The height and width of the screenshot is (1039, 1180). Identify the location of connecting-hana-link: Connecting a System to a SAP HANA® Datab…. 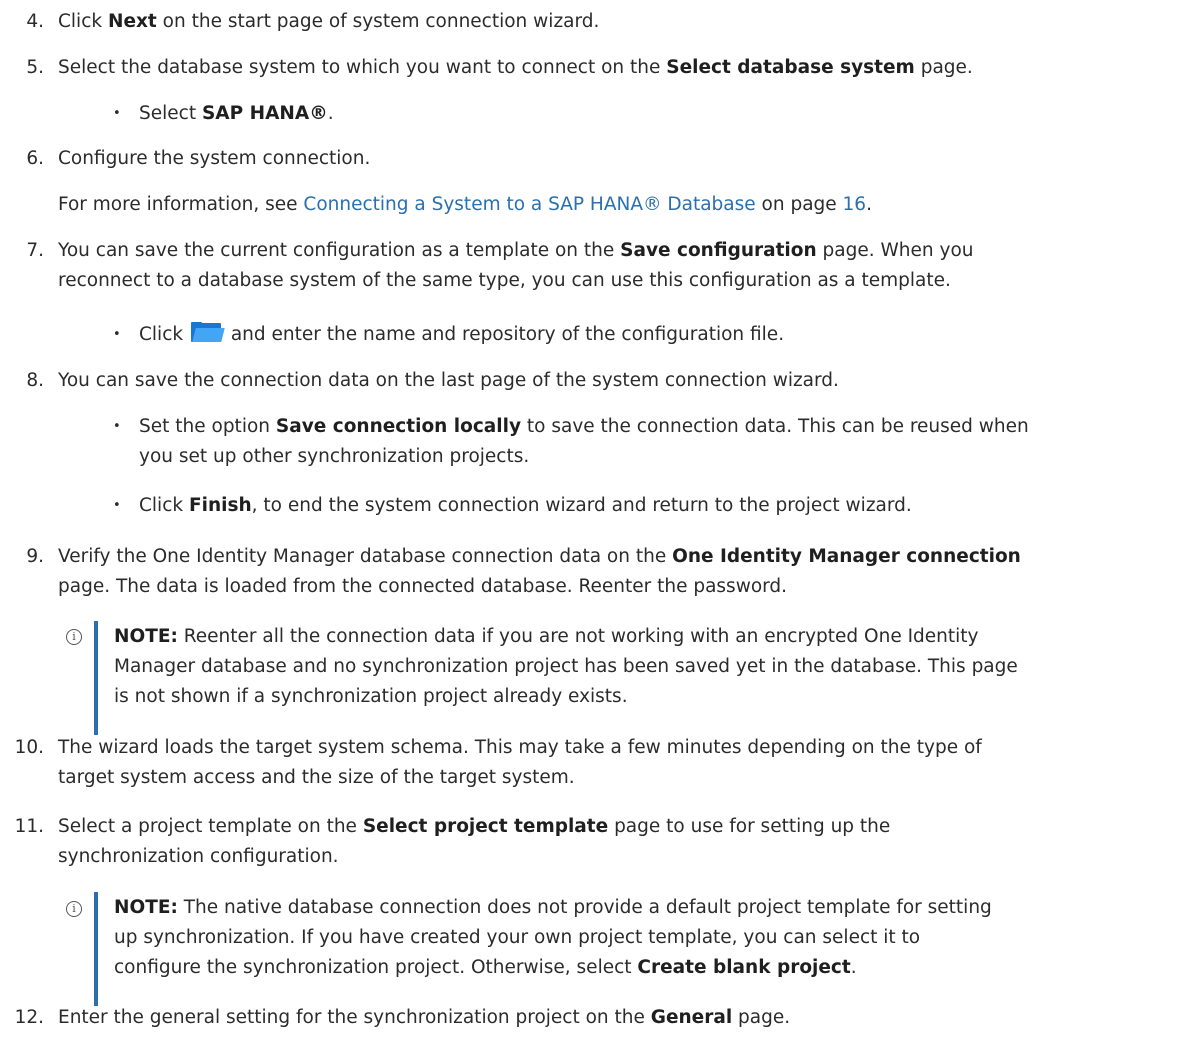
(529, 204).